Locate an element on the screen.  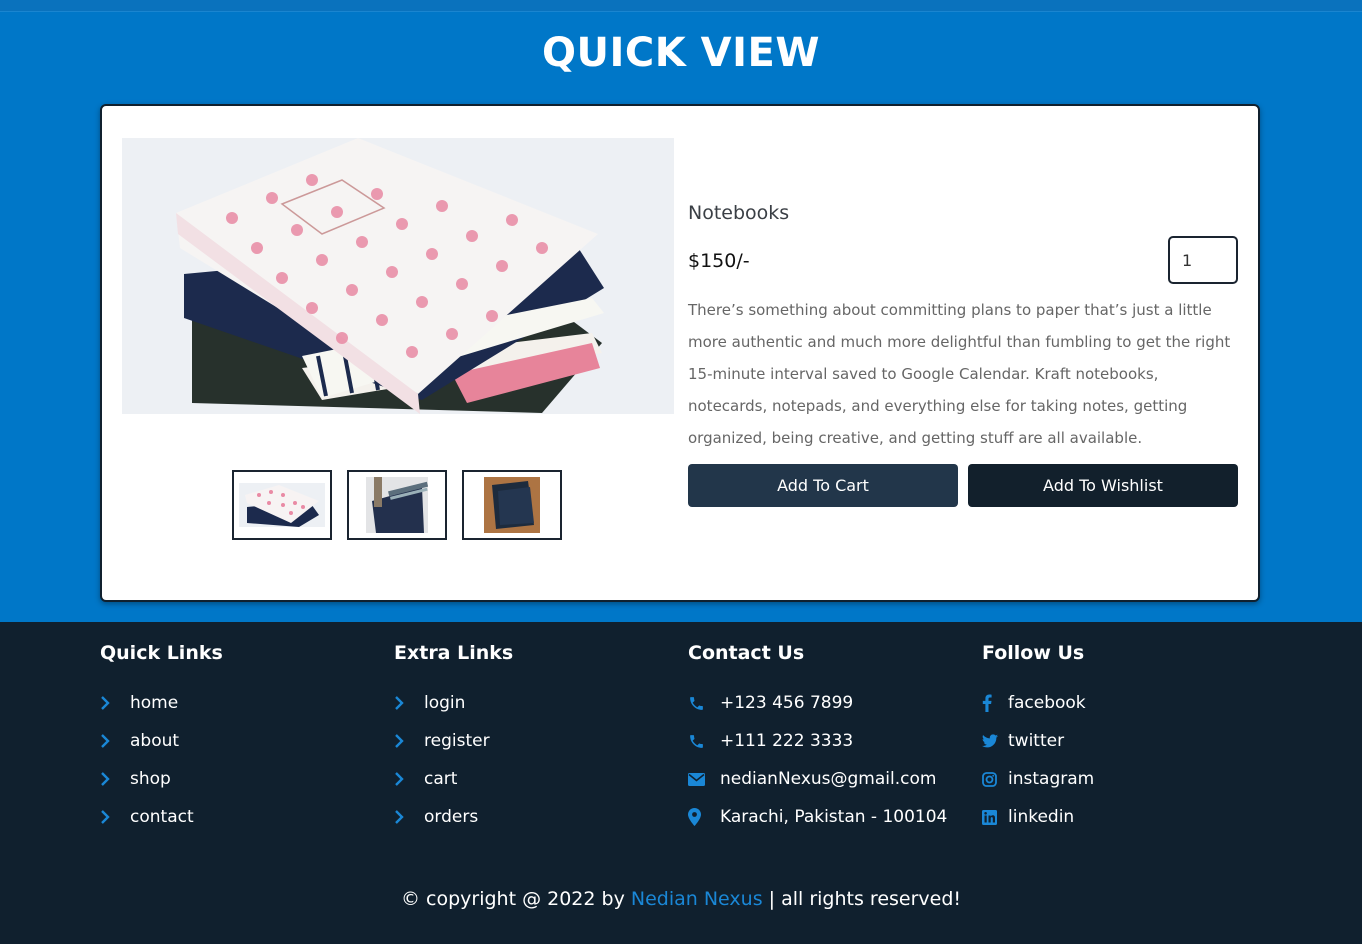
facebook-icon is located at coordinates (990, 703).